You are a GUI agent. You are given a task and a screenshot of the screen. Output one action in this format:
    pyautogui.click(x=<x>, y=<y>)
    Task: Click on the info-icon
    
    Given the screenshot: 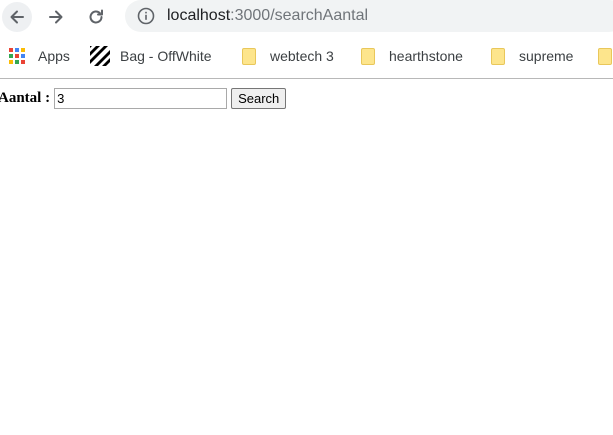 What is the action you would take?
    pyautogui.click(x=146, y=16)
    